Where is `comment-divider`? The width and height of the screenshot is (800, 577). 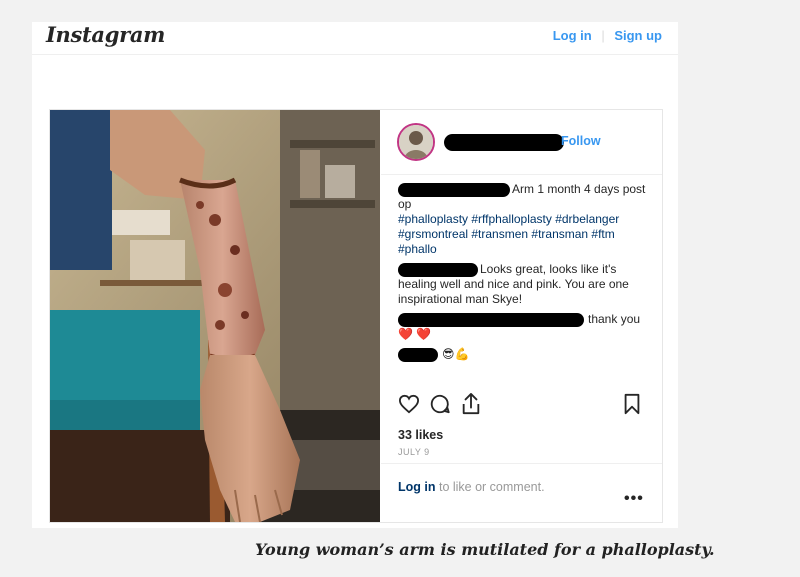 comment-divider is located at coordinates (521, 463).